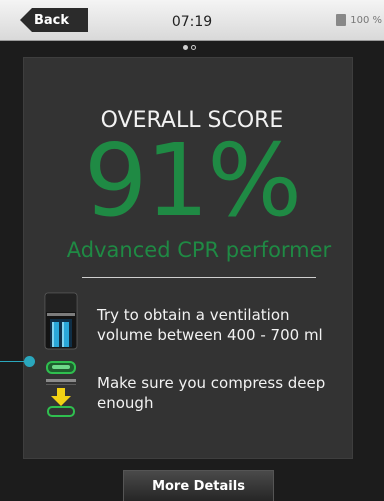 Image resolution: width=384 pixels, height=501 pixels. I want to click on page-dot-active, so click(185, 47).